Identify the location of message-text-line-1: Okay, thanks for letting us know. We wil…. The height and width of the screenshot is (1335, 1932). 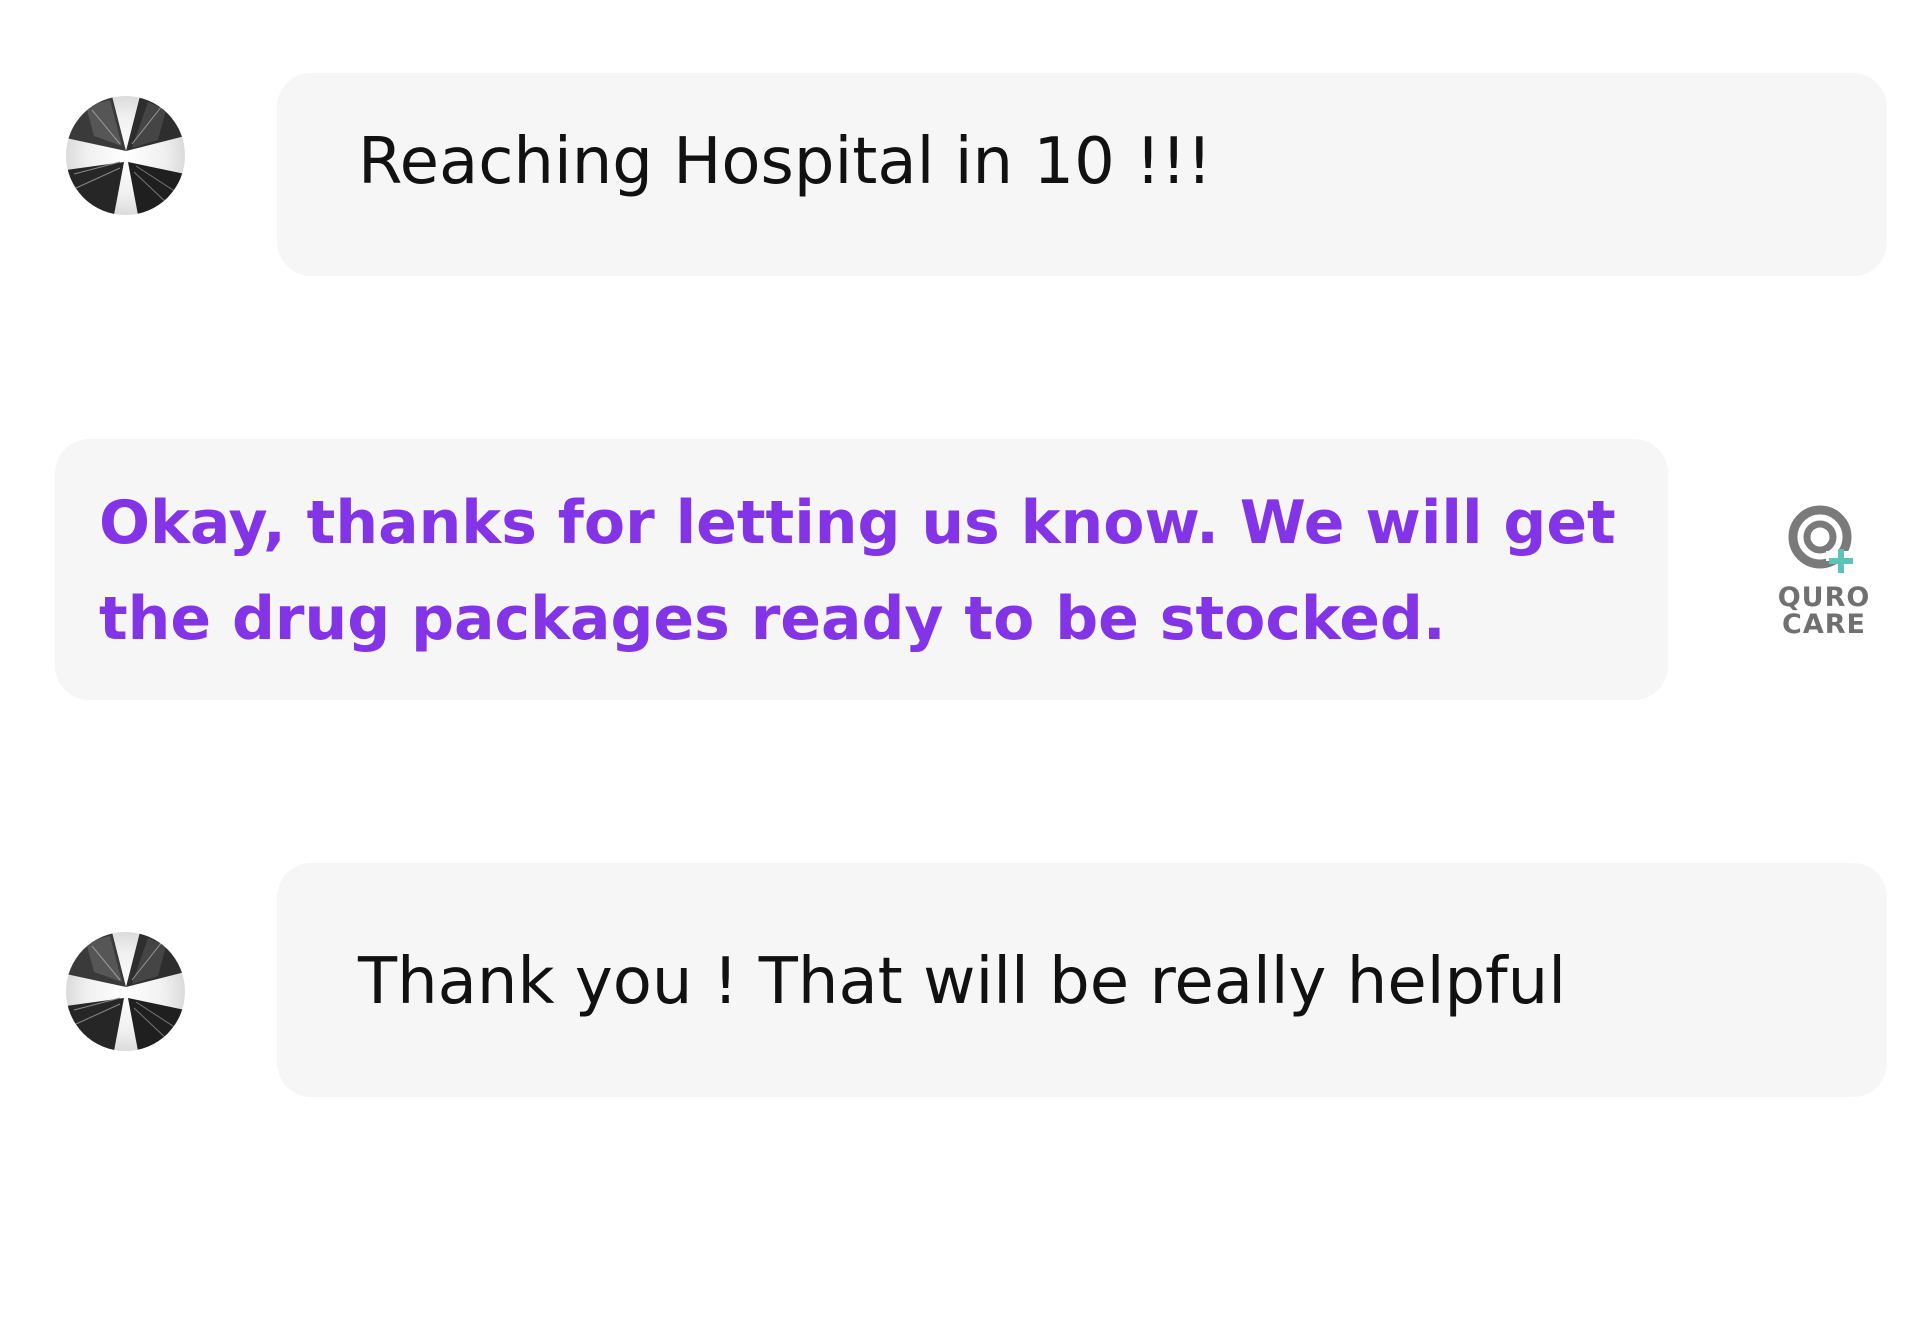
(857, 523).